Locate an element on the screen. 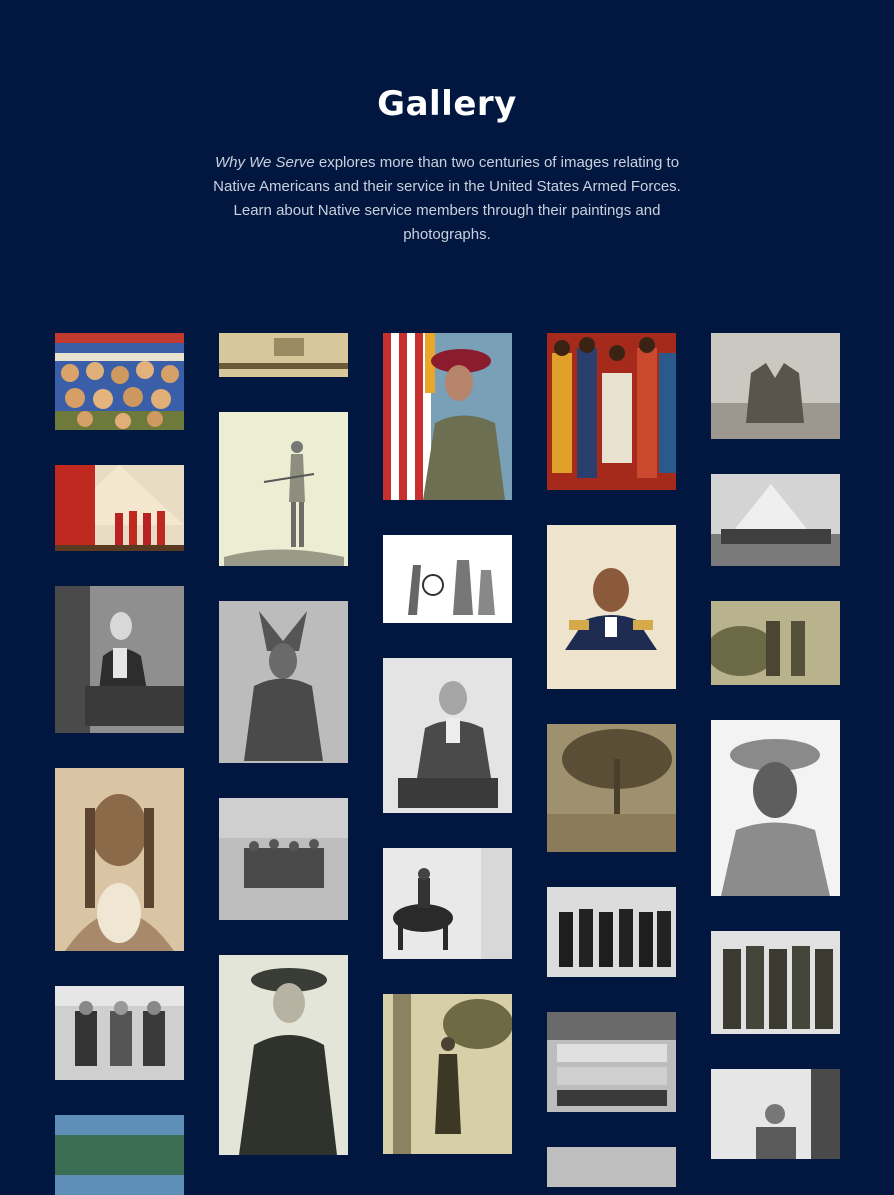 This screenshot has height=1195, width=894. gallery-image-nuns-group is located at coordinates (611, 932).